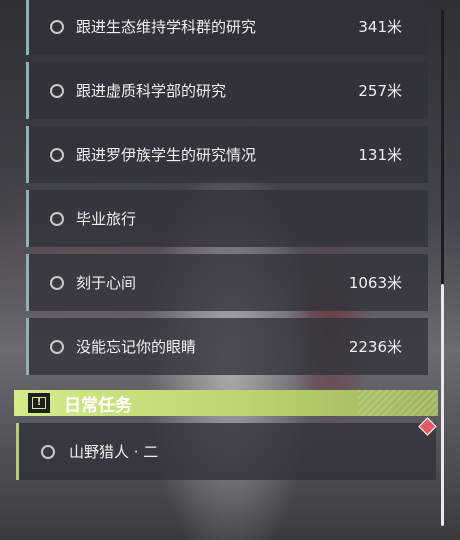 The width and height of the screenshot is (460, 540). What do you see at coordinates (151, 91) in the screenshot?
I see `quest-title: 跟进虚质科学部的研究` at bounding box center [151, 91].